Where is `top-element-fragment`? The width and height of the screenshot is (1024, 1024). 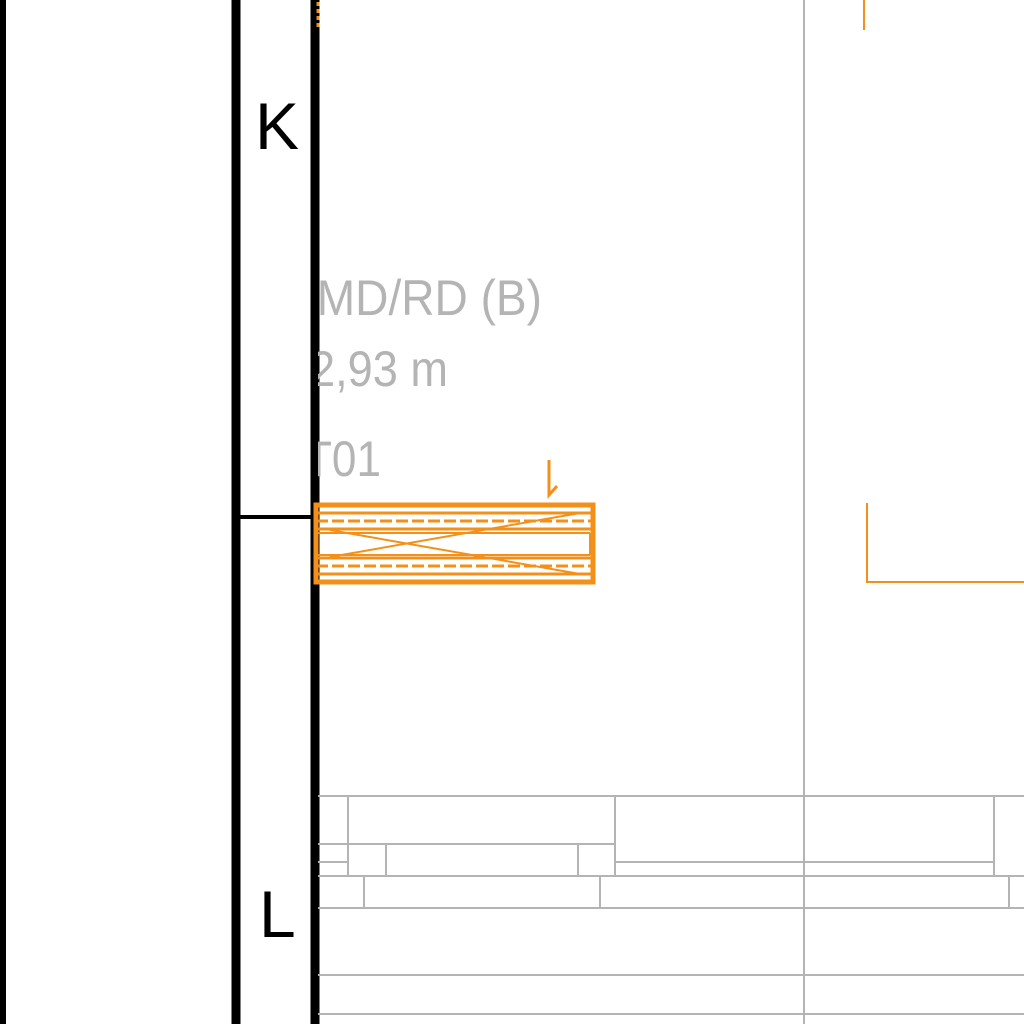 top-element-fragment is located at coordinates (590, 15).